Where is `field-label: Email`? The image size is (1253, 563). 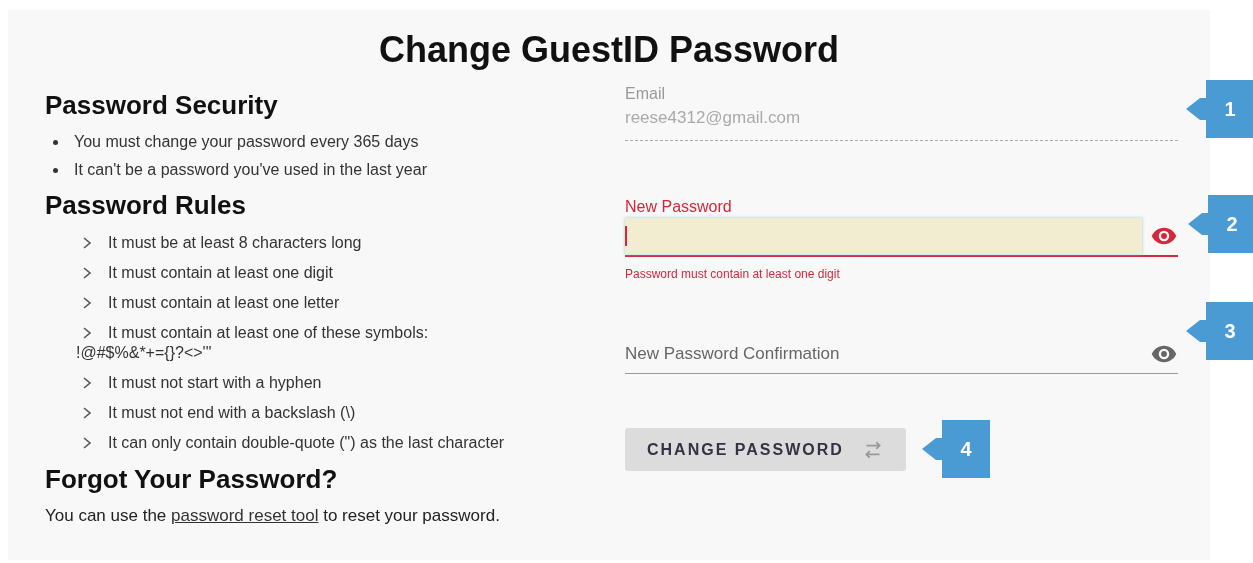
field-label: Email is located at coordinates (645, 94).